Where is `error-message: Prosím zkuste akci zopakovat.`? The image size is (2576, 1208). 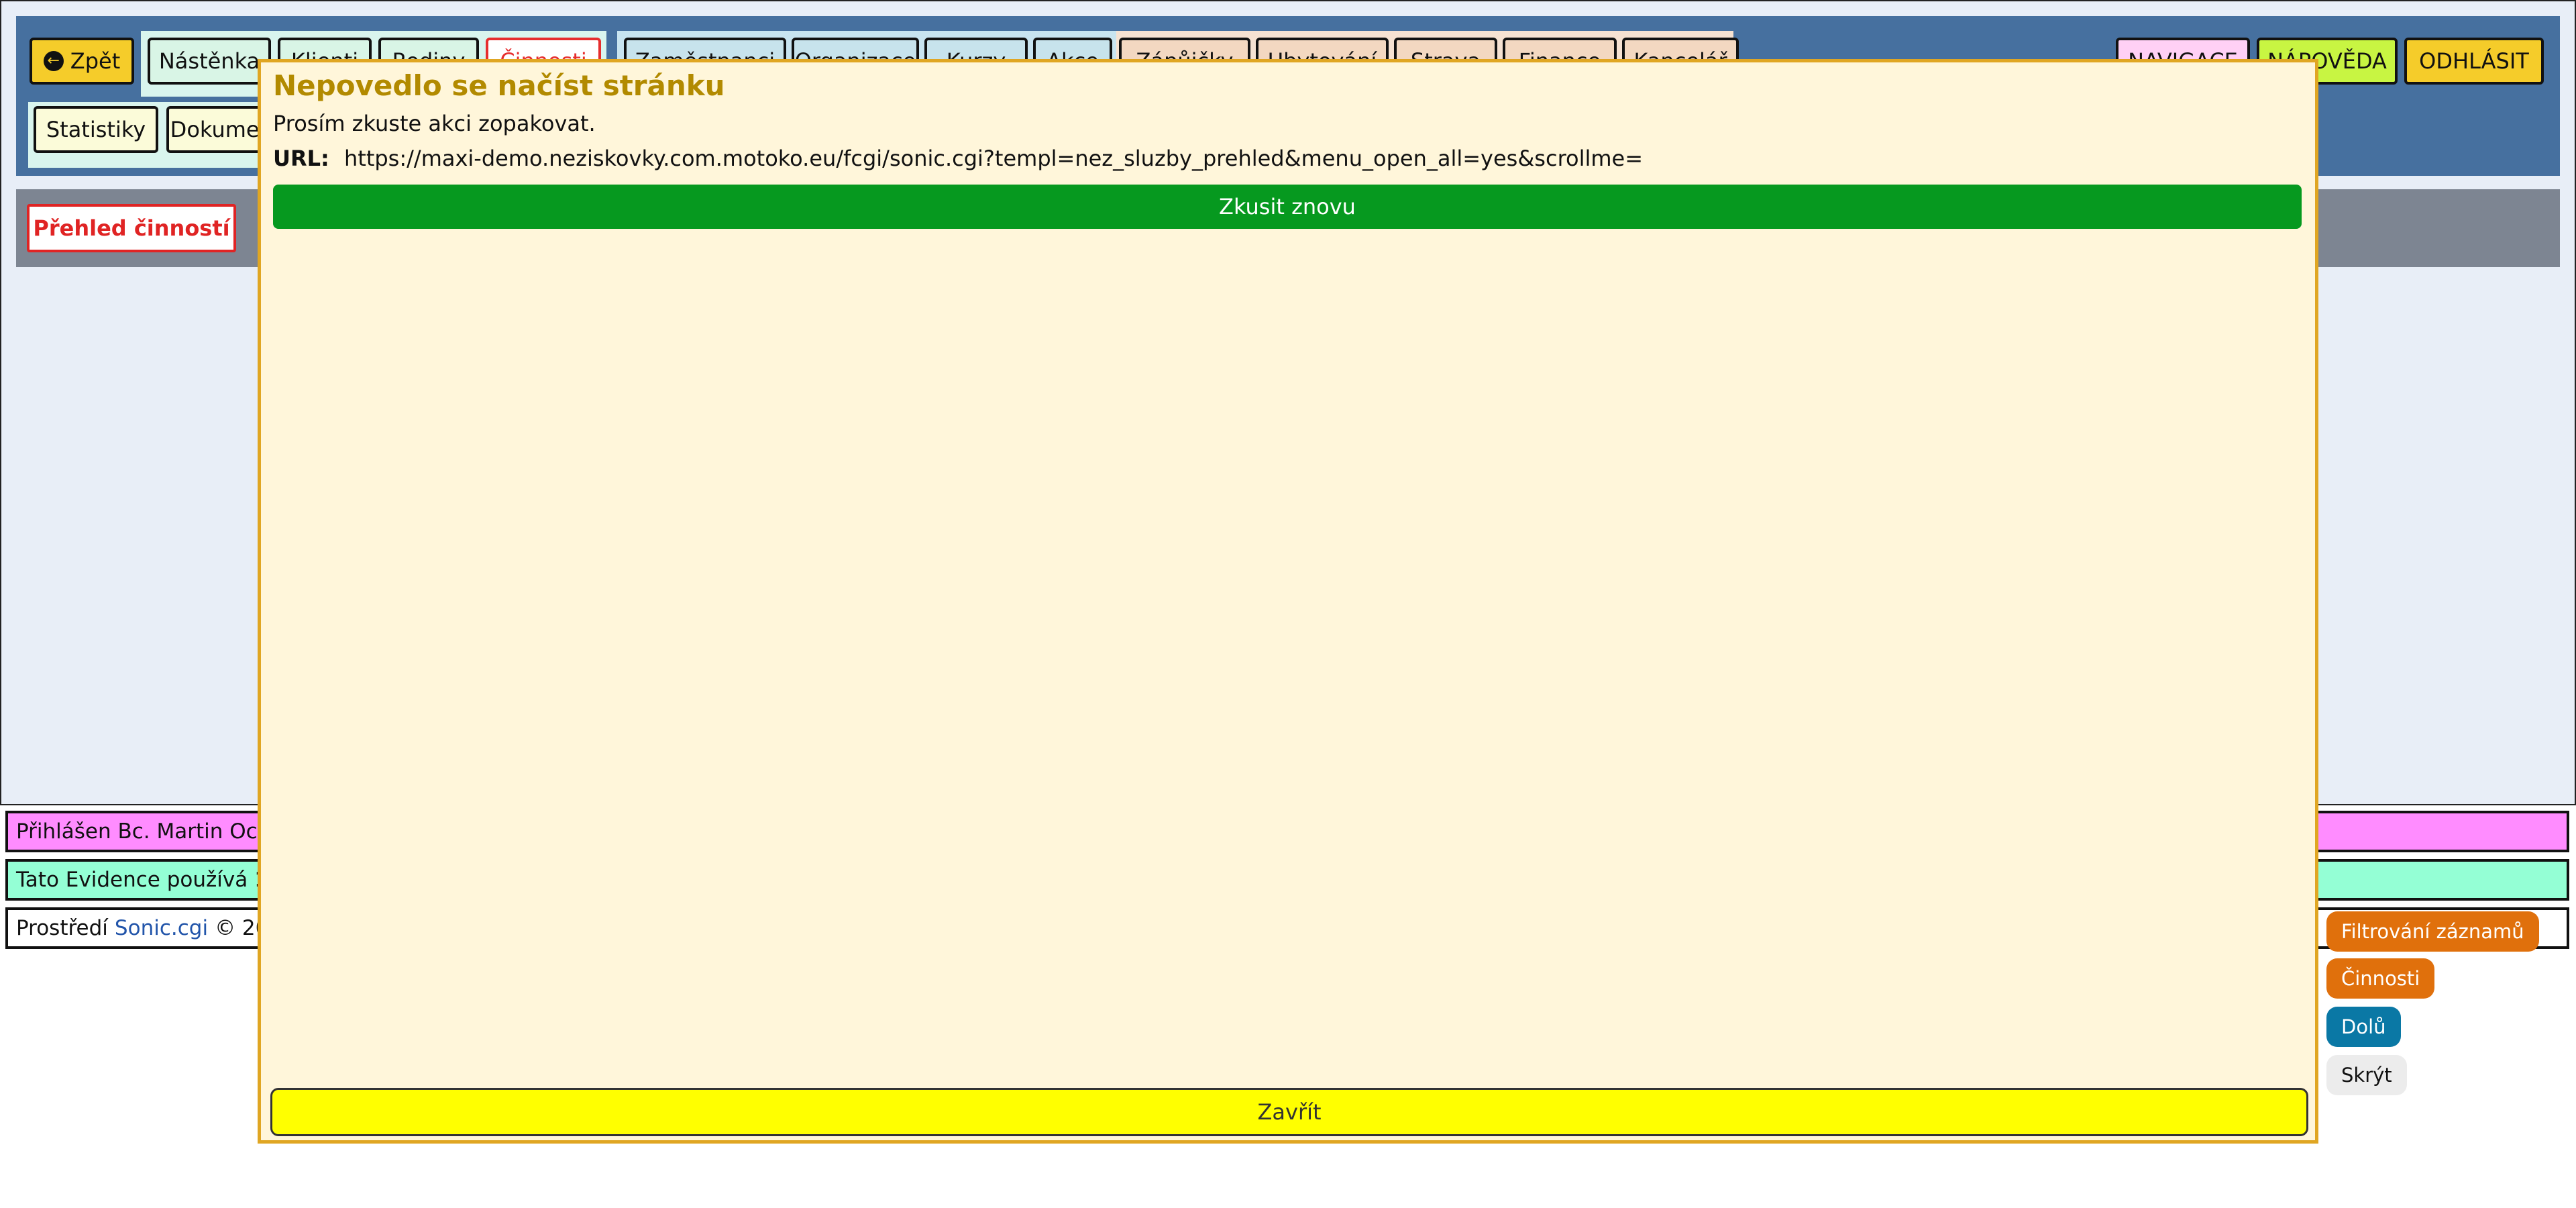 error-message: Prosím zkuste akci zopakovat. is located at coordinates (434, 124).